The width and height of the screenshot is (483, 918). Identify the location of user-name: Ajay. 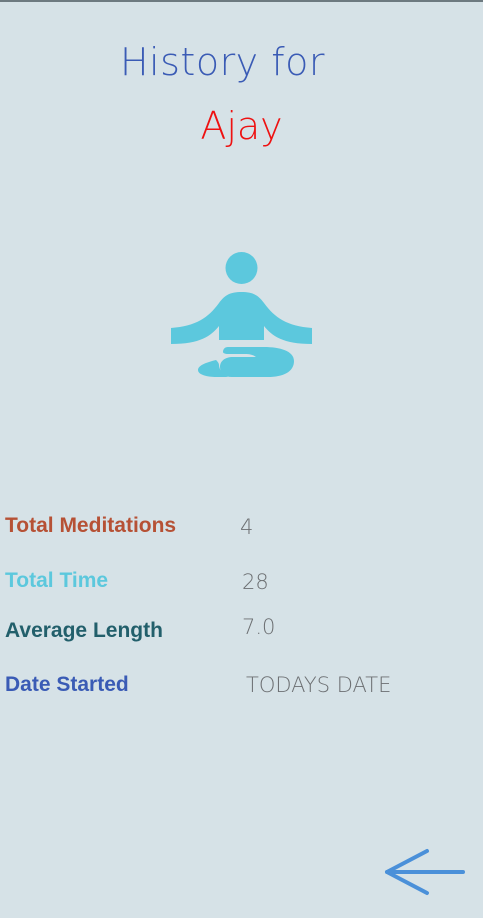
(241, 126).